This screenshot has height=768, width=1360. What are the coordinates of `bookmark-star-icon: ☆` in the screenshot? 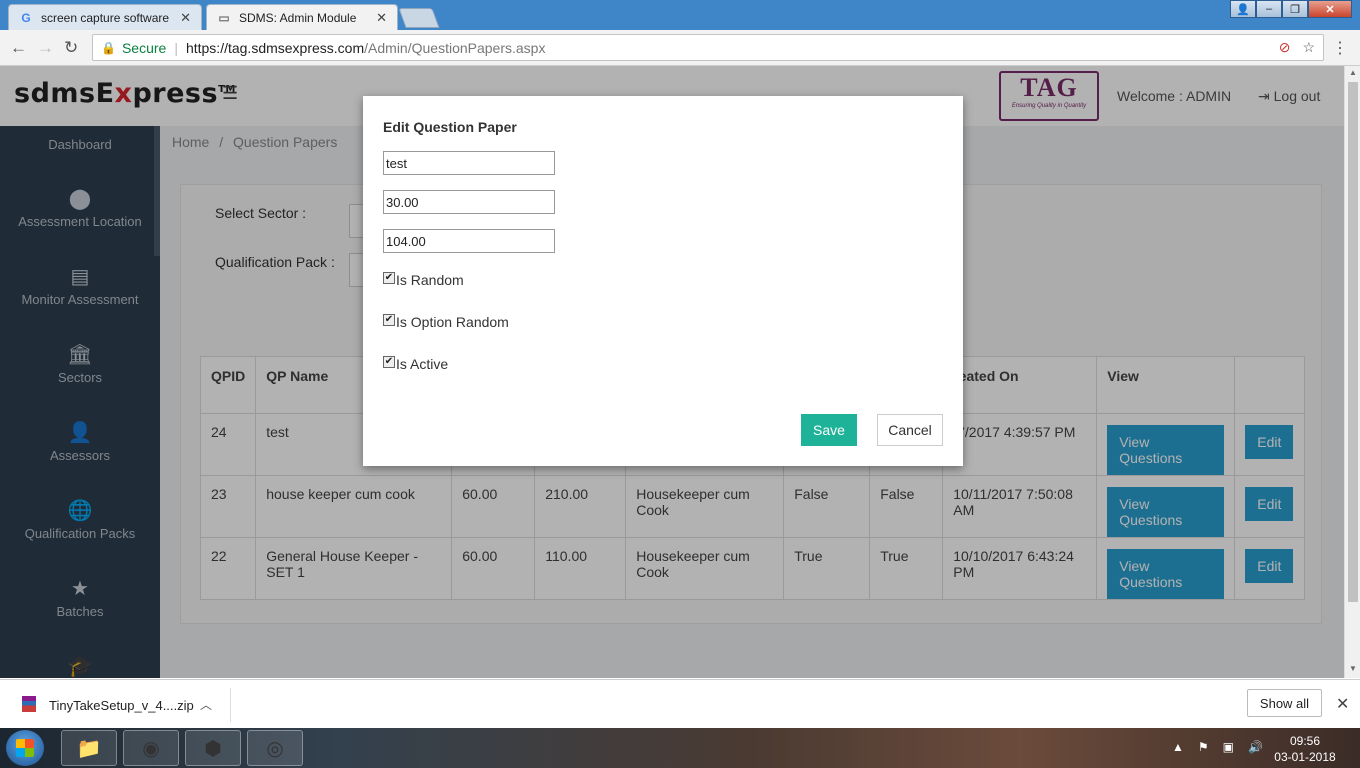 It's located at (1308, 47).